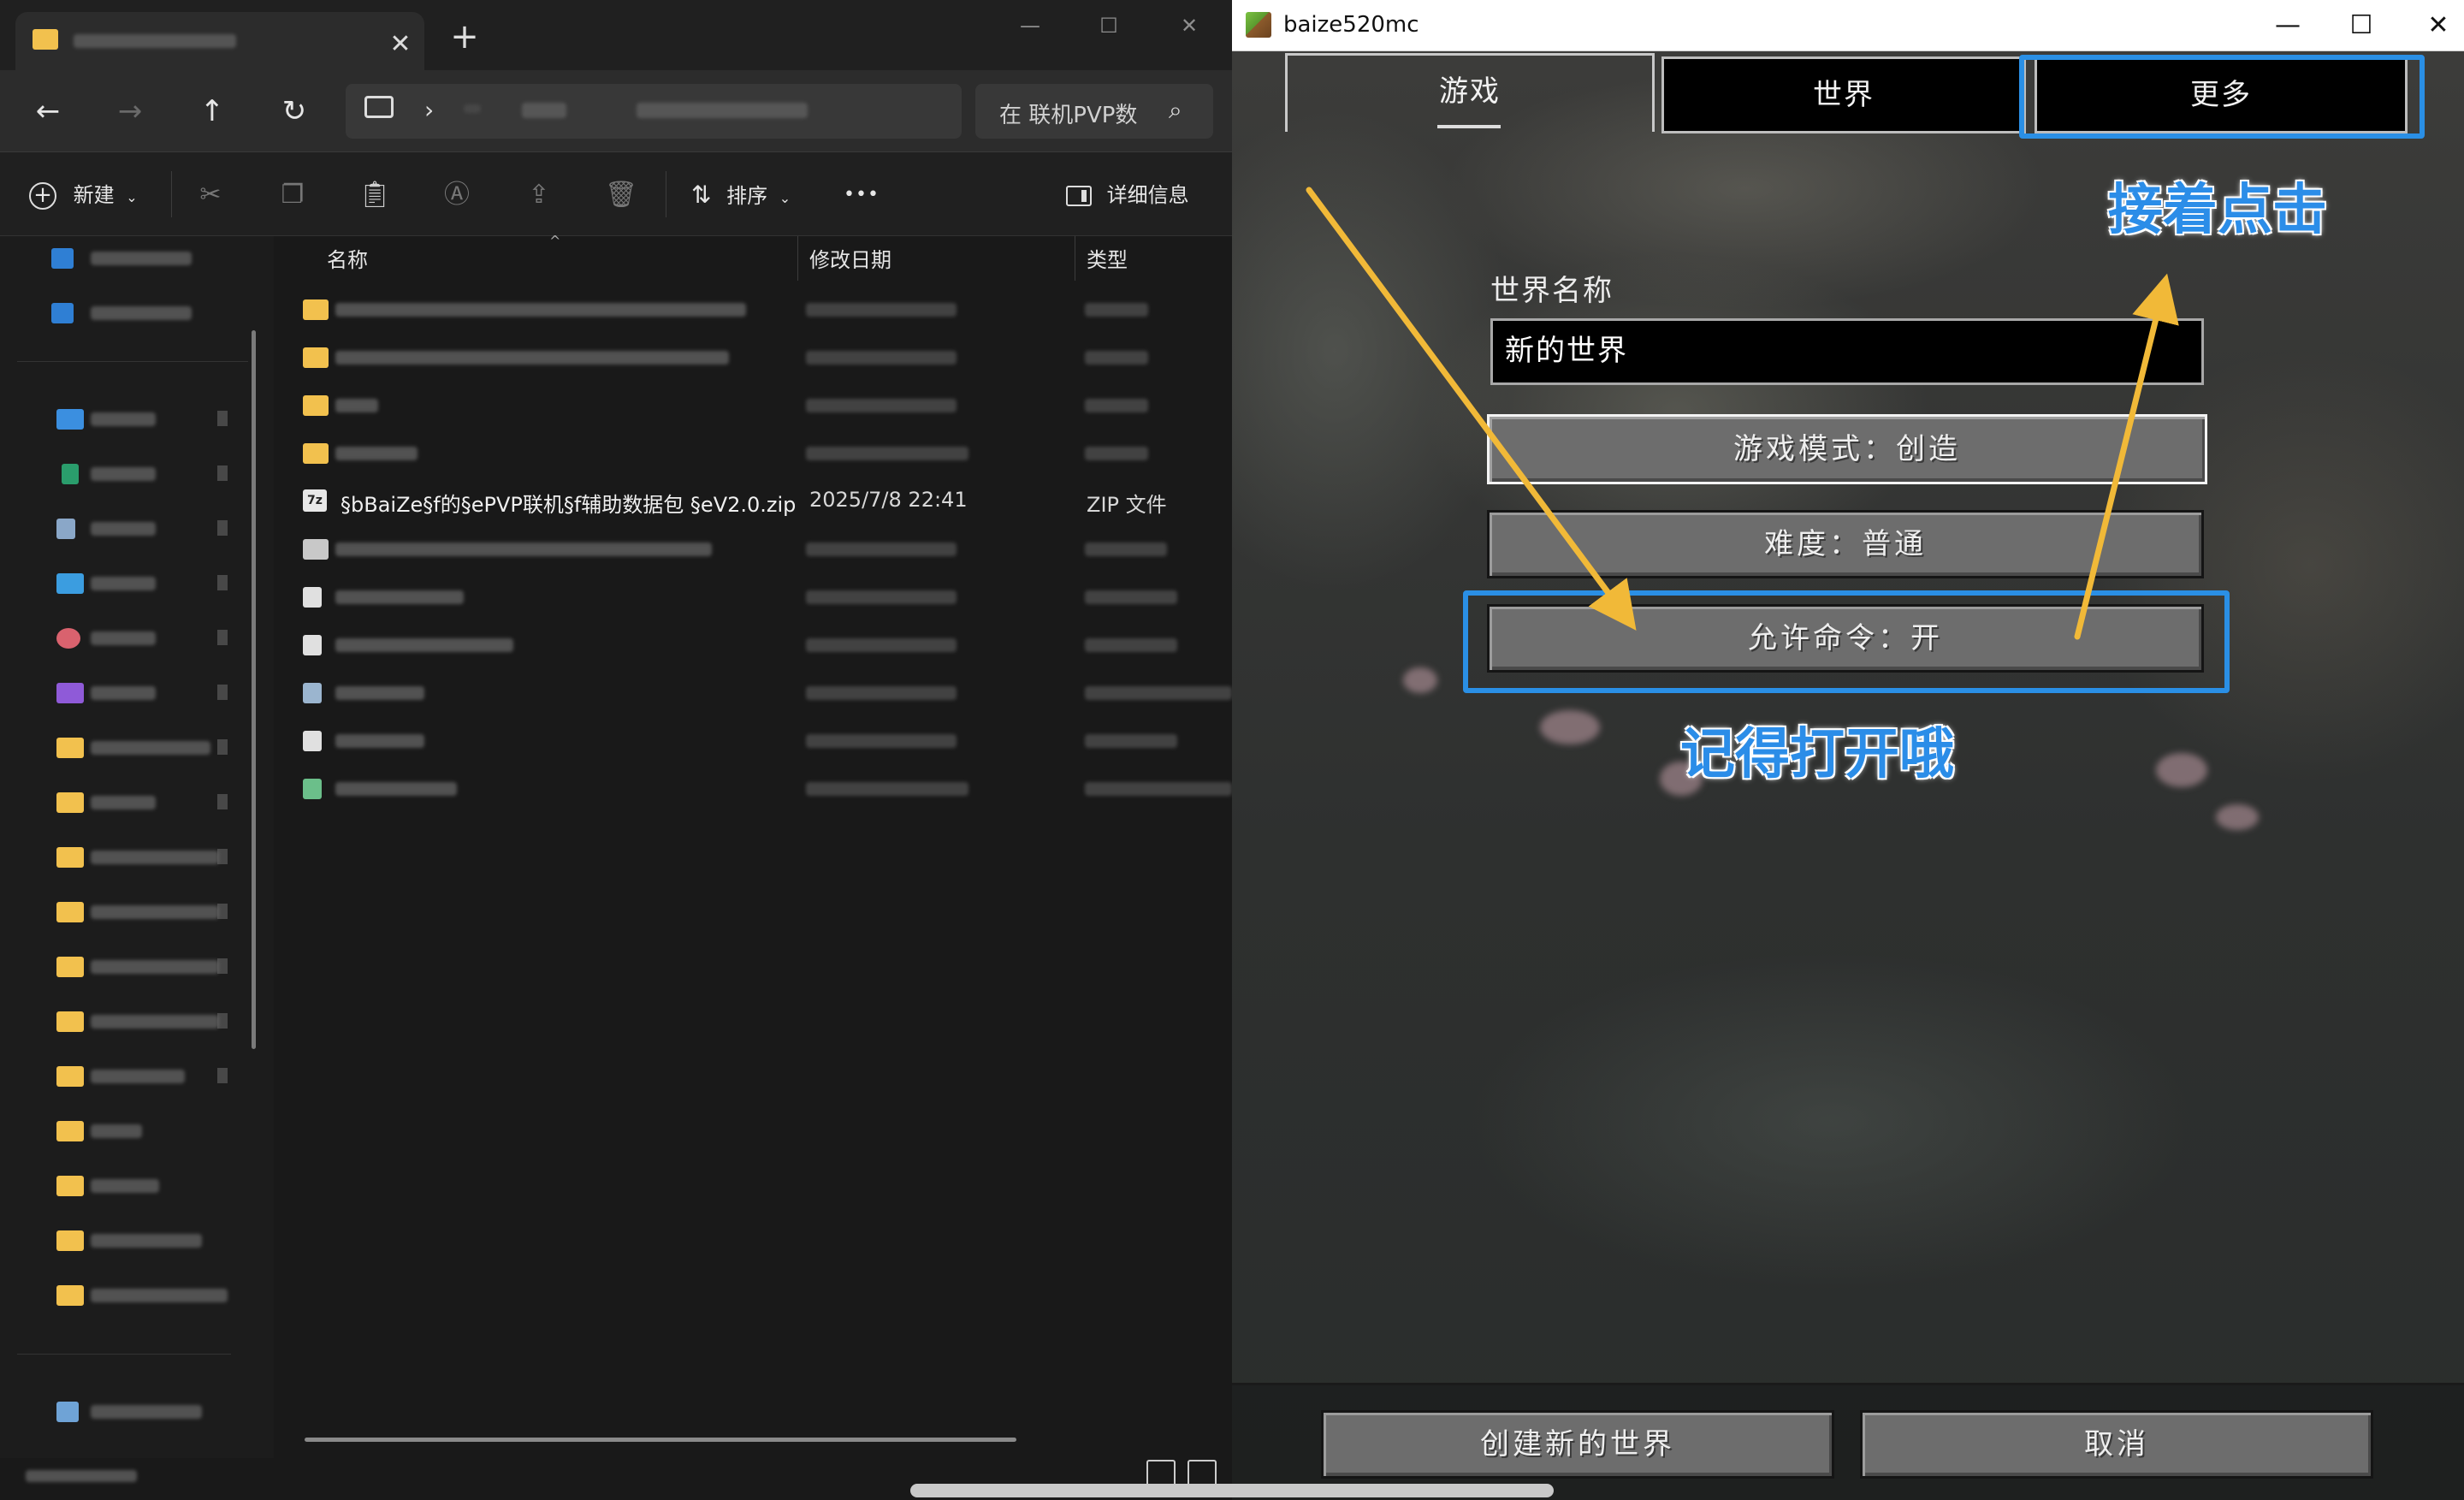  What do you see at coordinates (1127, 195) in the screenshot?
I see `details-pane-button: 详细信息` at bounding box center [1127, 195].